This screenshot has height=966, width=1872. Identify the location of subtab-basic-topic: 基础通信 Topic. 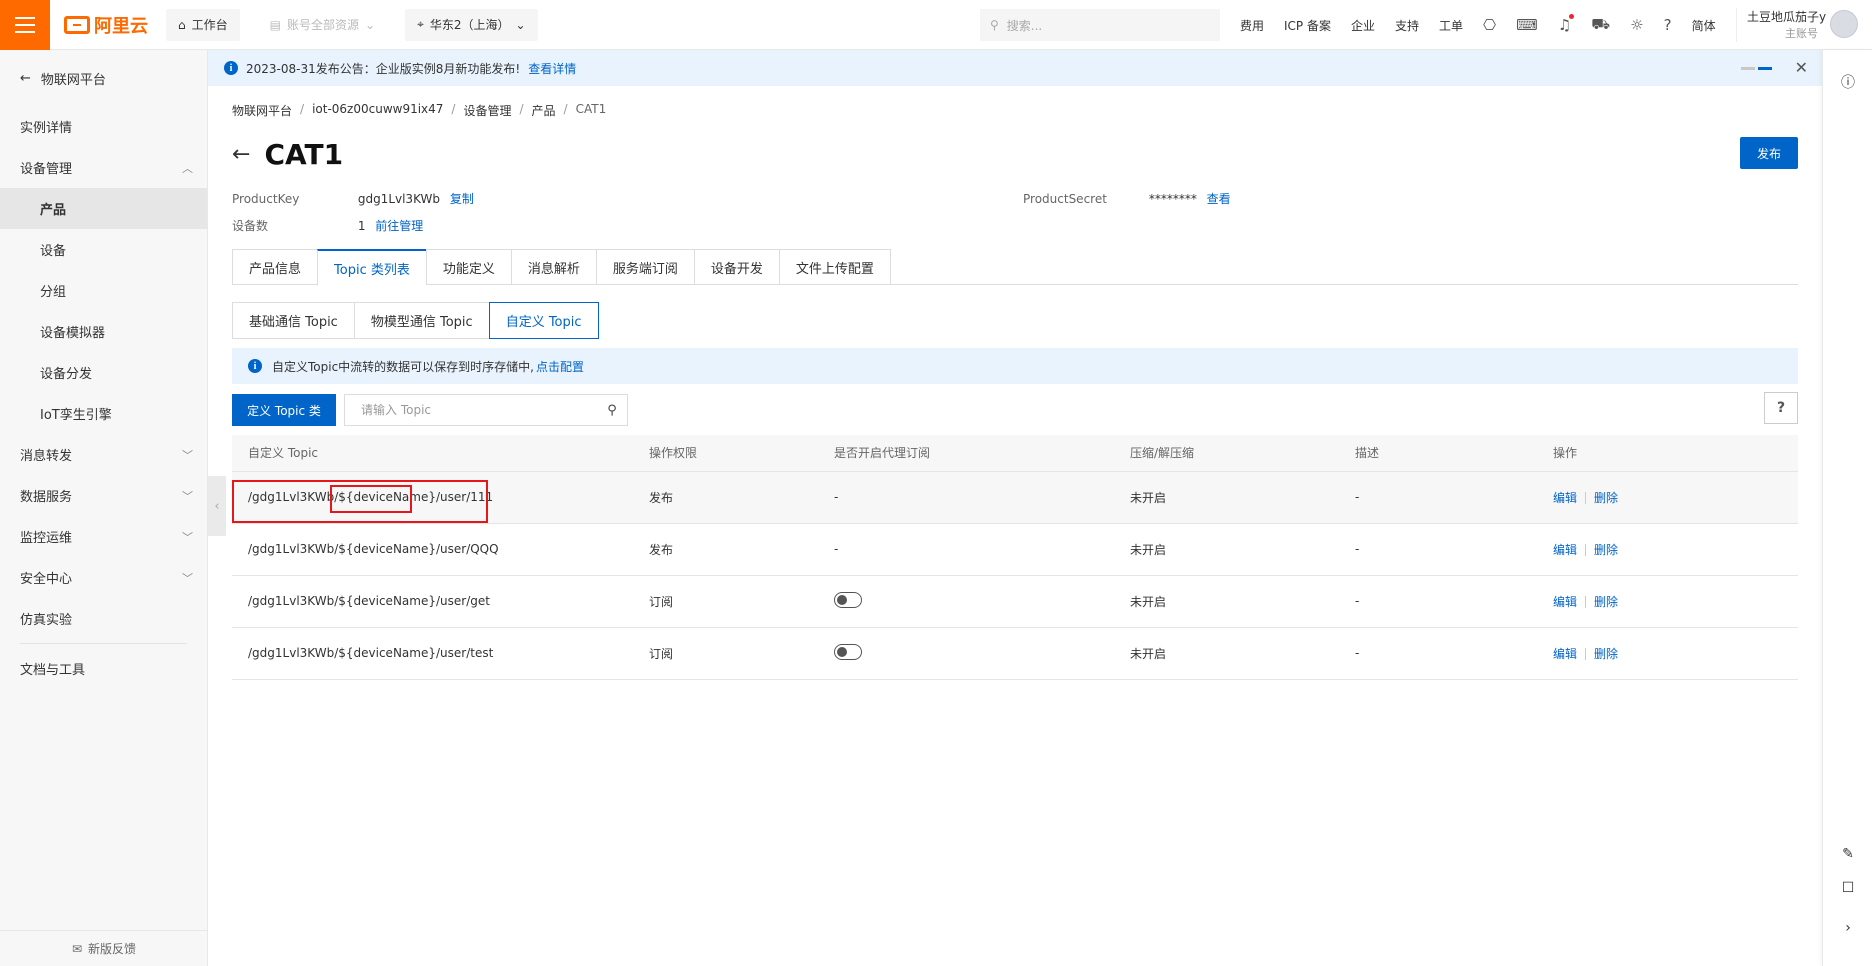
(293, 320).